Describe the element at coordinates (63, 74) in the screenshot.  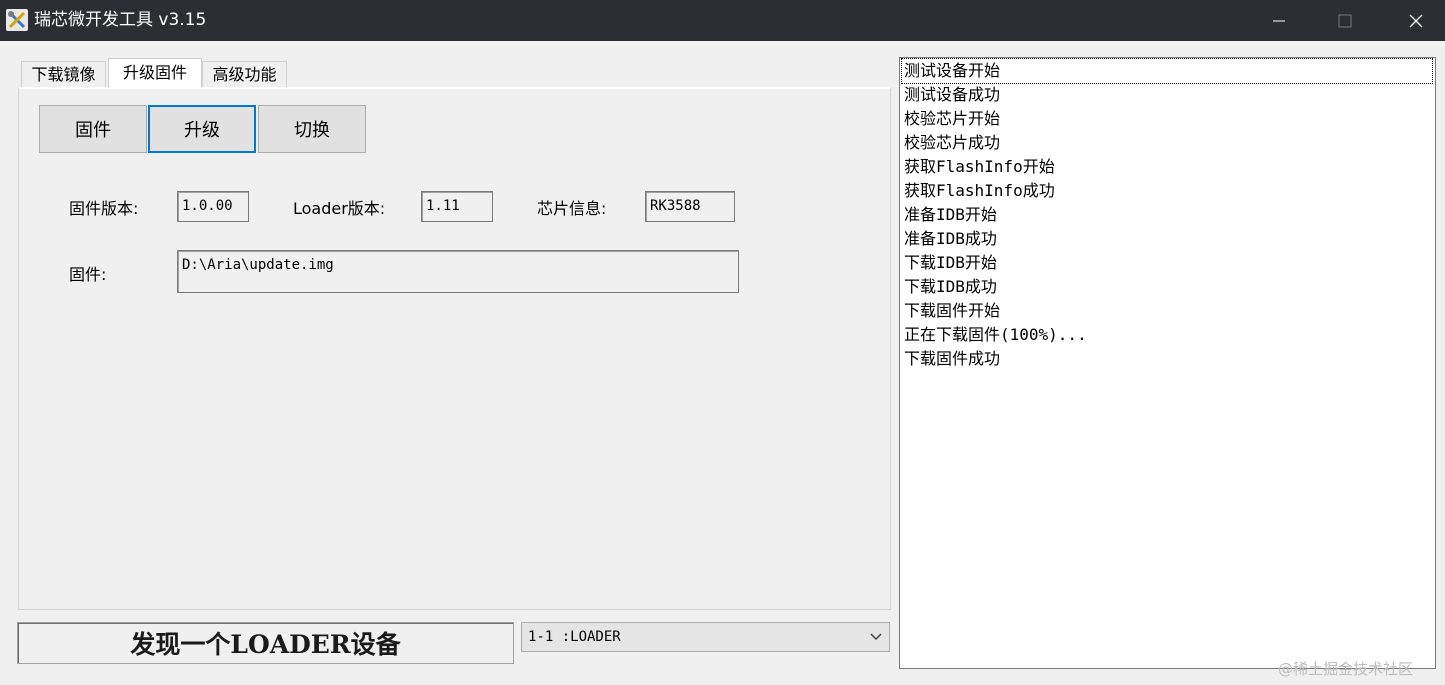
I see `tab-download-image: 下载镜像` at that location.